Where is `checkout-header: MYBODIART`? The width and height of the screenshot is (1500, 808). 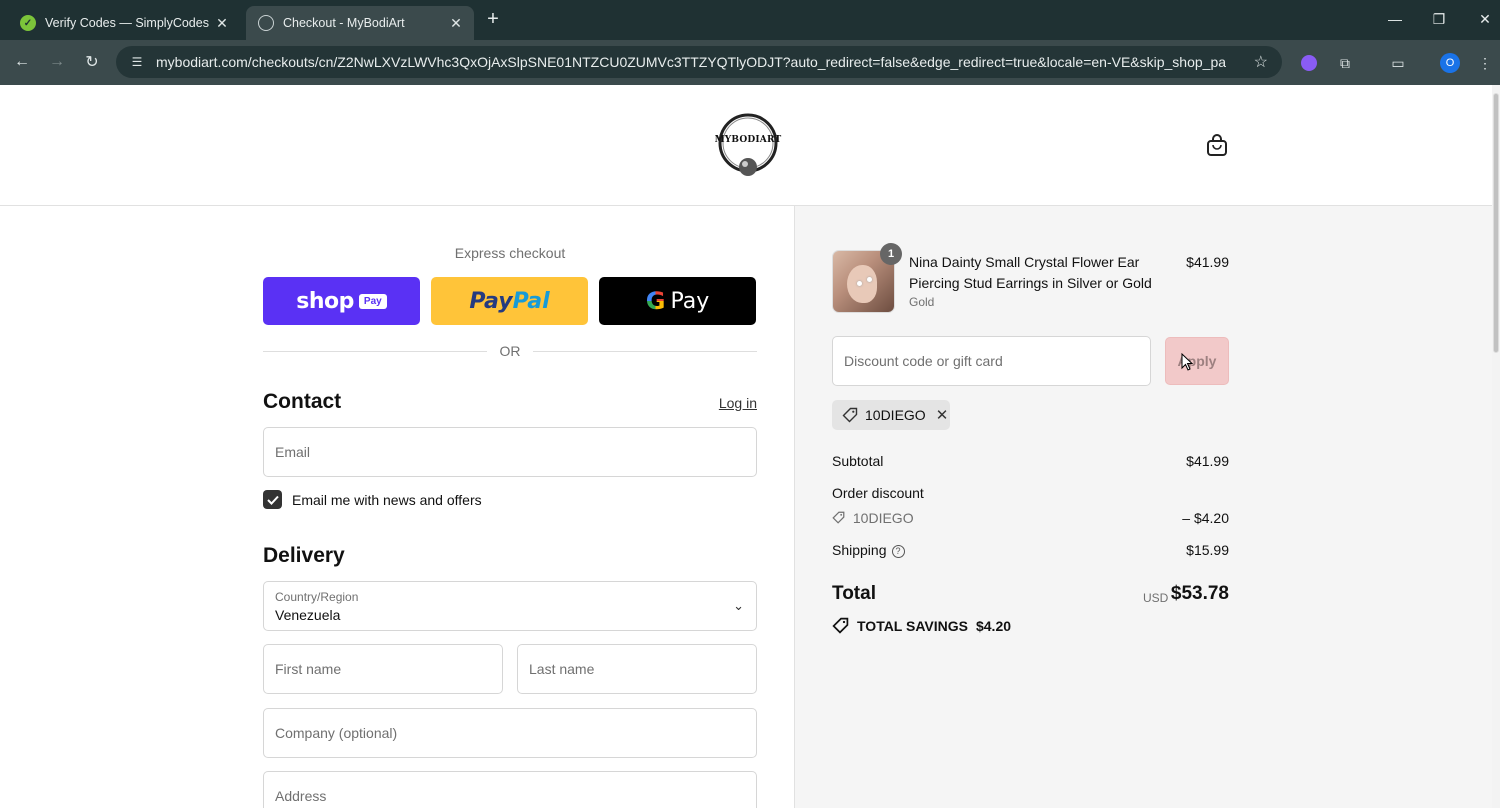 checkout-header: MYBODIART is located at coordinates (746, 145).